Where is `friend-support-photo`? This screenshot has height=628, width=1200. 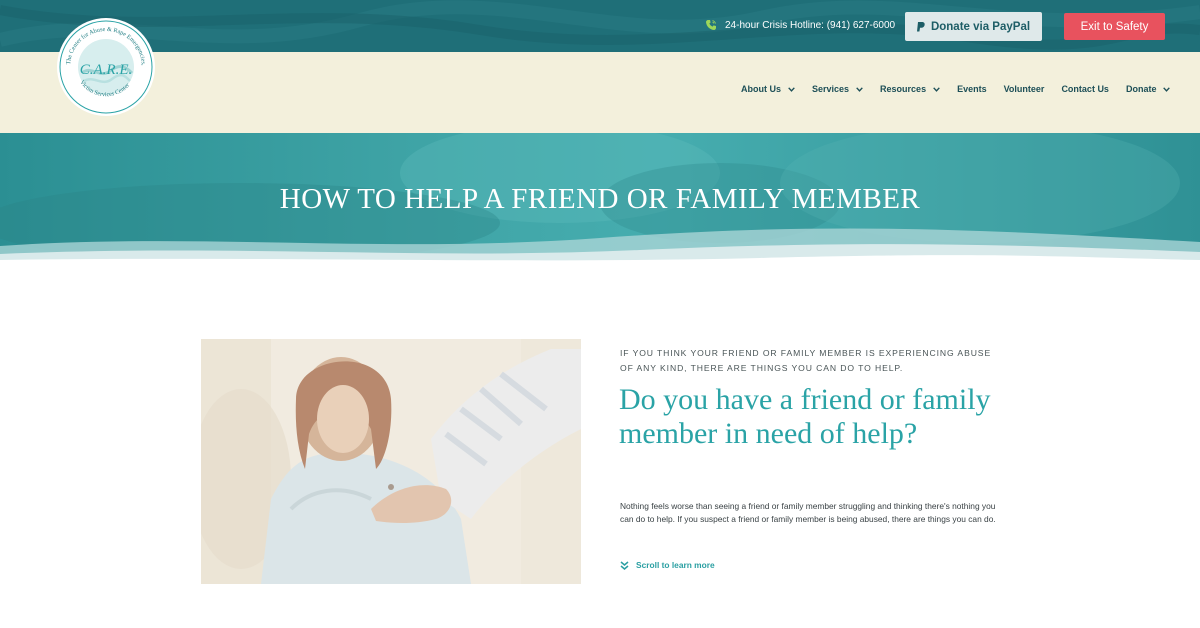
friend-support-photo is located at coordinates (391, 461).